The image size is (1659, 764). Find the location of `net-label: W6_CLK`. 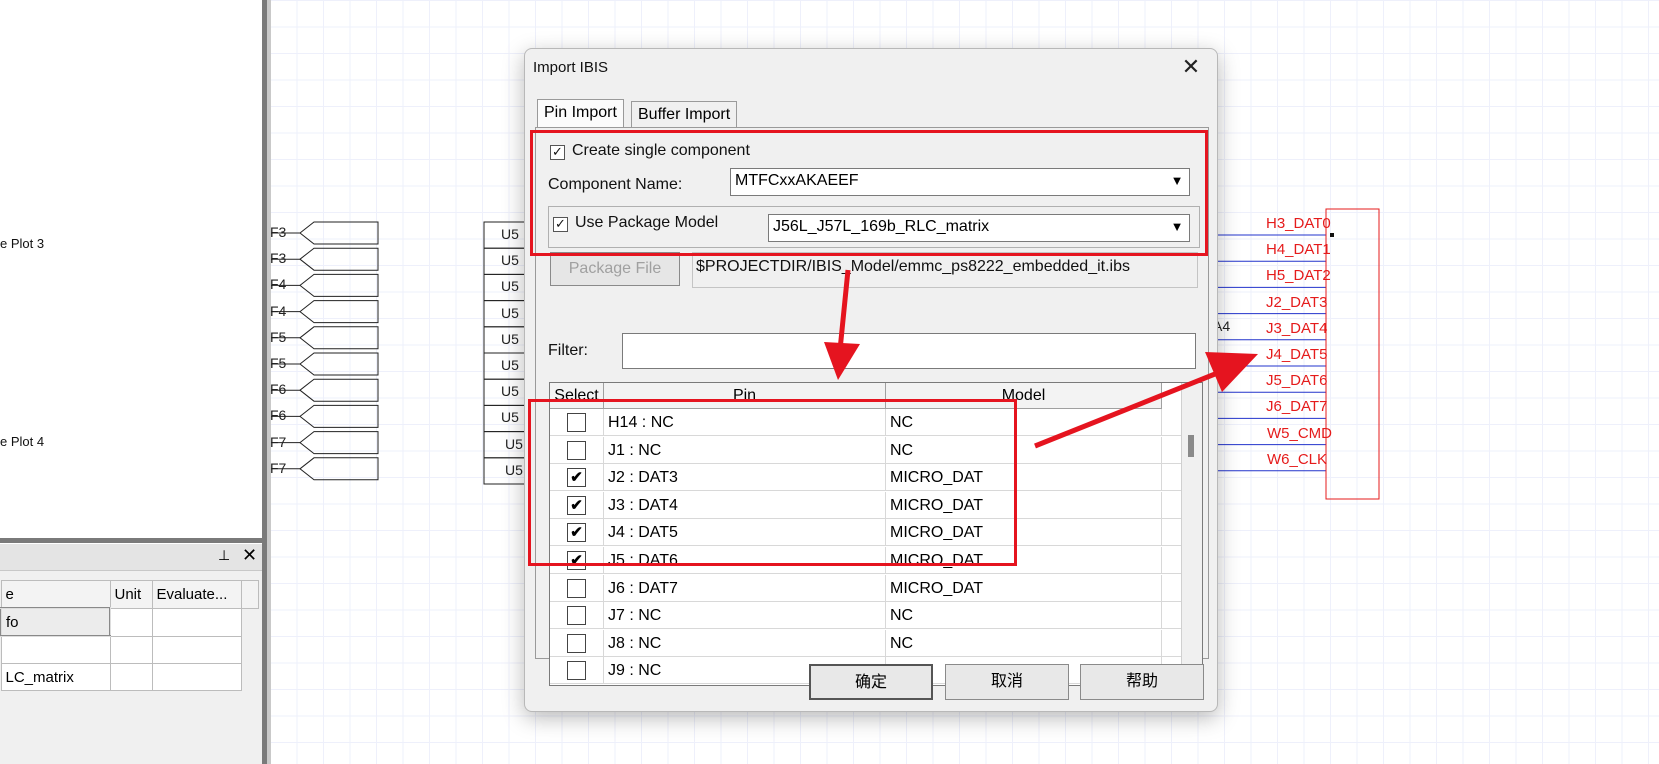

net-label: W6_CLK is located at coordinates (1297, 459).